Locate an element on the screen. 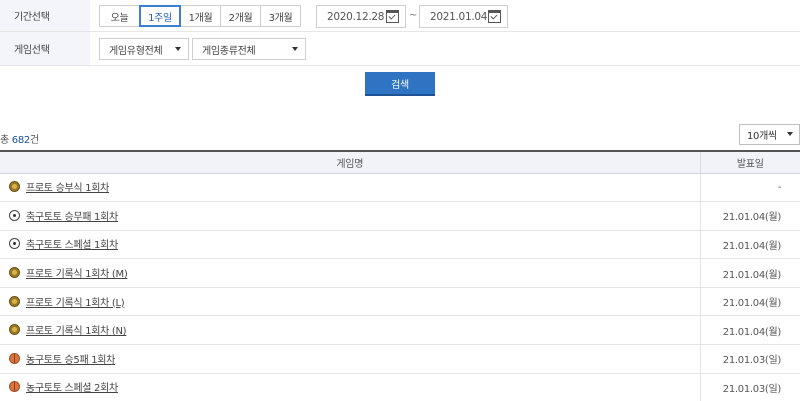  total-suffix: 건 is located at coordinates (34, 140).